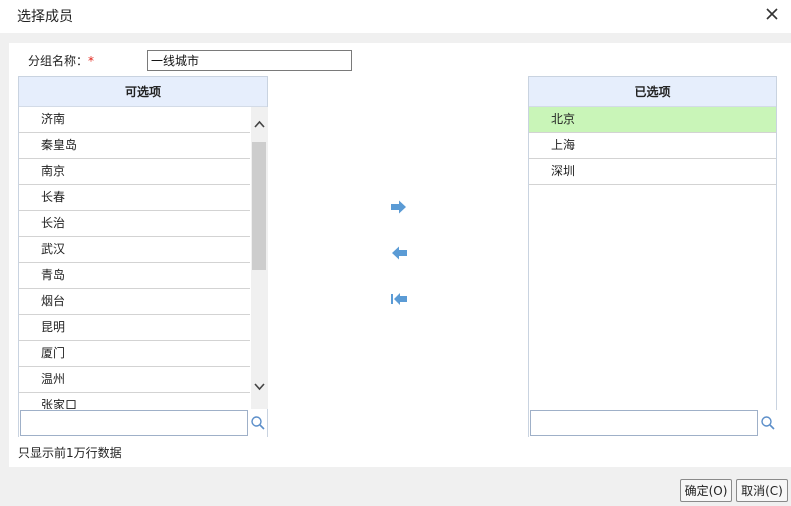 The width and height of the screenshot is (791, 506). What do you see at coordinates (134, 328) in the screenshot?
I see `list-item: 昆明` at bounding box center [134, 328].